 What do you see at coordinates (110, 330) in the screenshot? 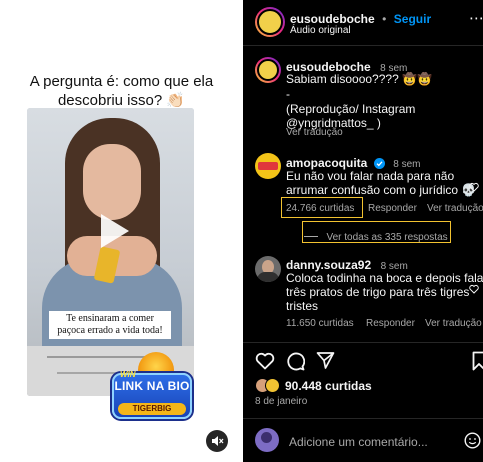
I see `video-caption-line-2: paçoca errado a vida toda!` at bounding box center [110, 330].